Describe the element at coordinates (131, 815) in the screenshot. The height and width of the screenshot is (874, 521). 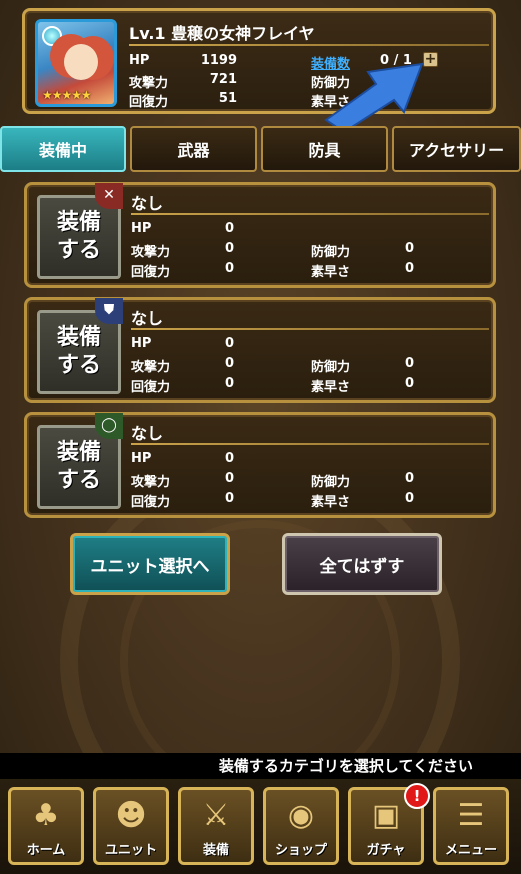
I see `unit-portrait-icon: ☻` at that location.